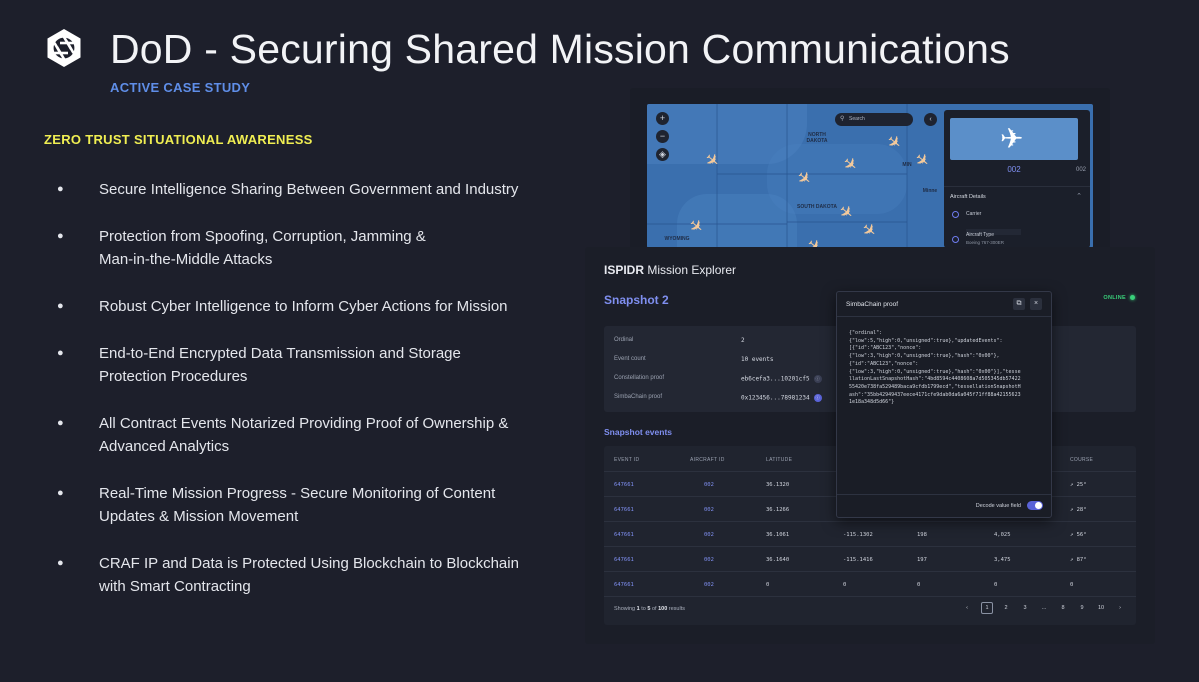  What do you see at coordinates (1081, 460) in the screenshot?
I see `column-header: COURSE` at bounding box center [1081, 460].